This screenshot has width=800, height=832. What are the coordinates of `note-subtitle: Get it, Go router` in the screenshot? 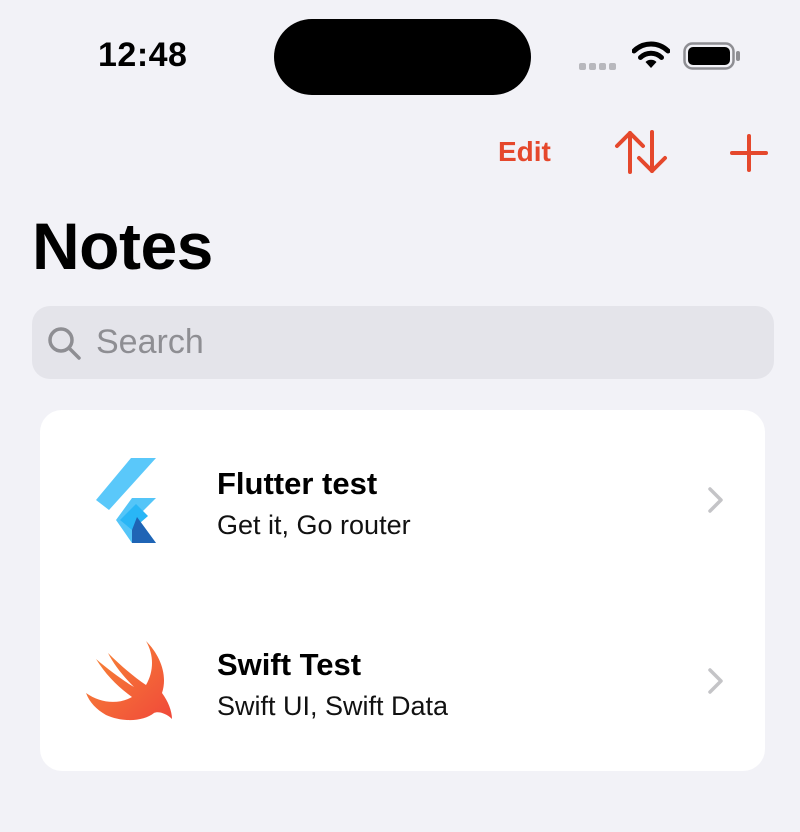 It's located at (314, 525).